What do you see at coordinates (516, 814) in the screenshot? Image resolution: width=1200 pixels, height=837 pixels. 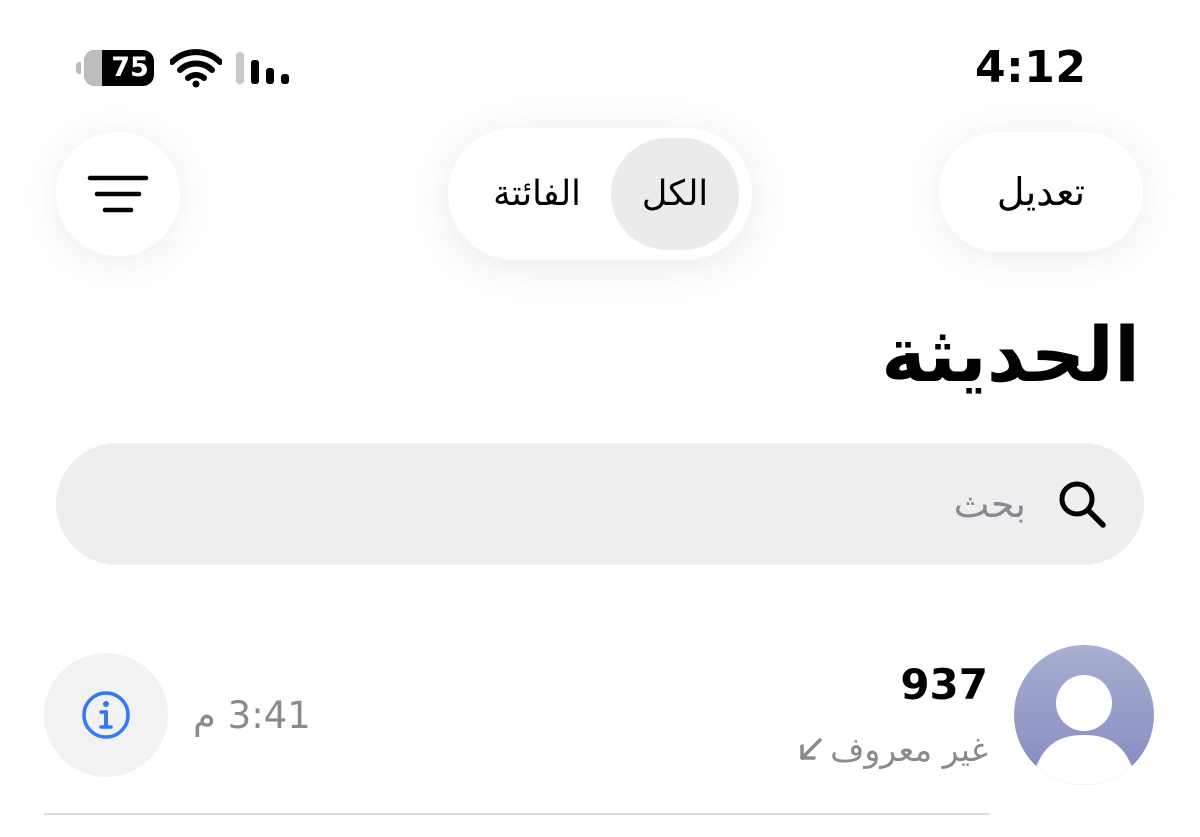 I see `row-divider` at bounding box center [516, 814].